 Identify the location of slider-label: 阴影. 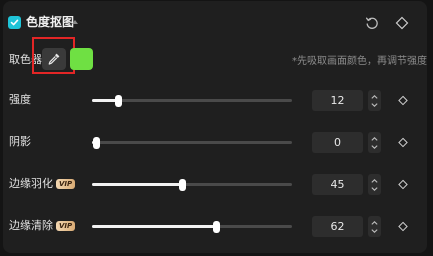
(20, 141).